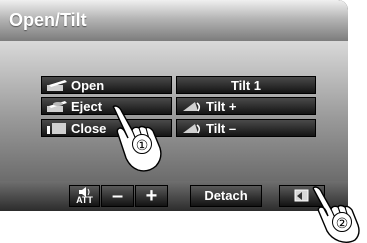 The height and width of the screenshot is (243, 367). I want to click on att-button: ATT, so click(84, 196).